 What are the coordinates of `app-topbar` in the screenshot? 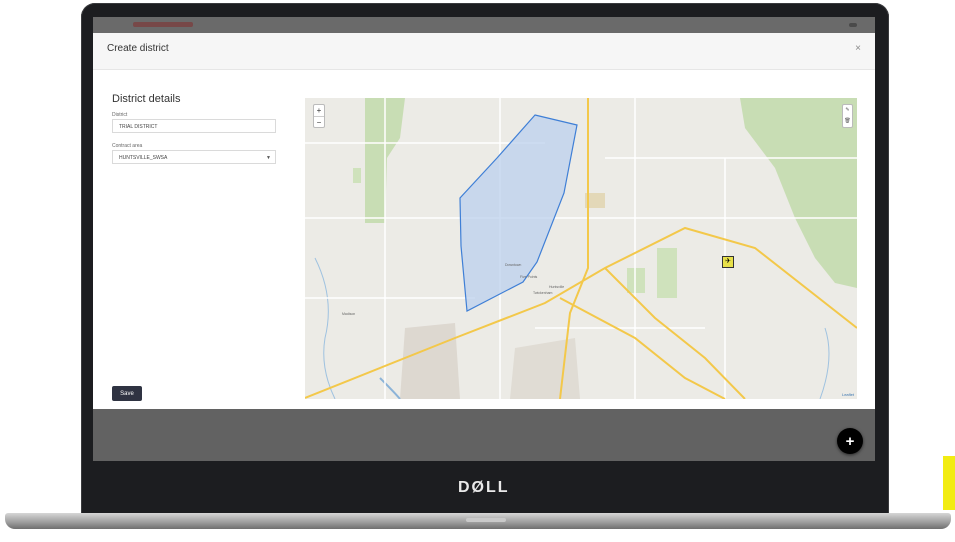 It's located at (484, 25).